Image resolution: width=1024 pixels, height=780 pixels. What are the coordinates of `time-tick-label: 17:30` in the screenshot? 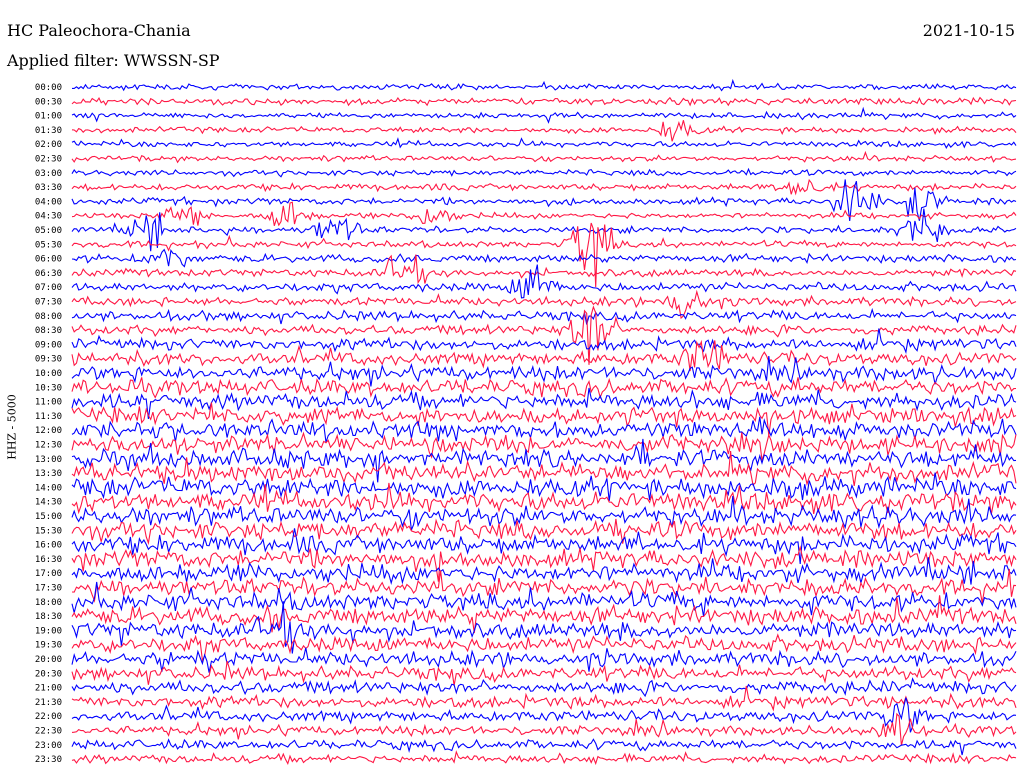 It's located at (48, 589).